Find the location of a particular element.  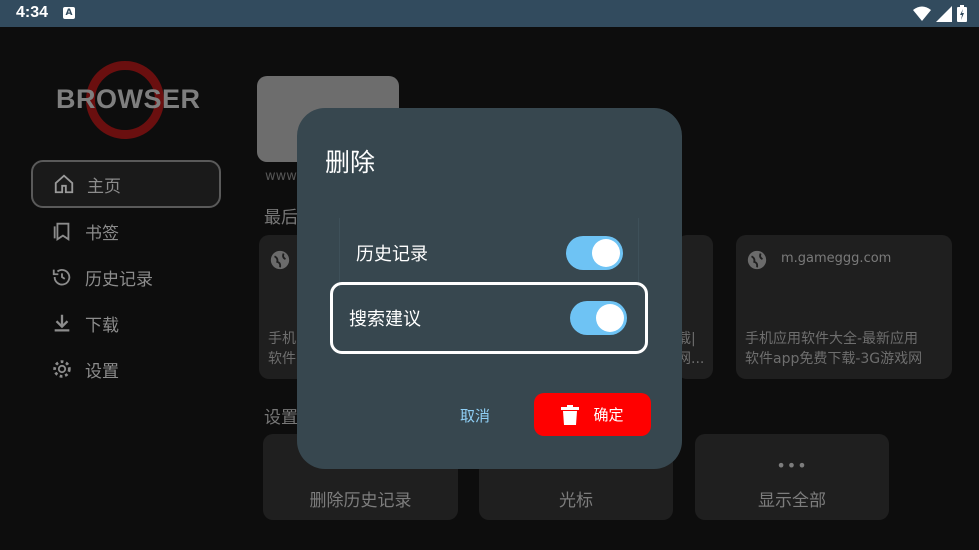

sidebar-item-label: 设置 is located at coordinates (102, 371).